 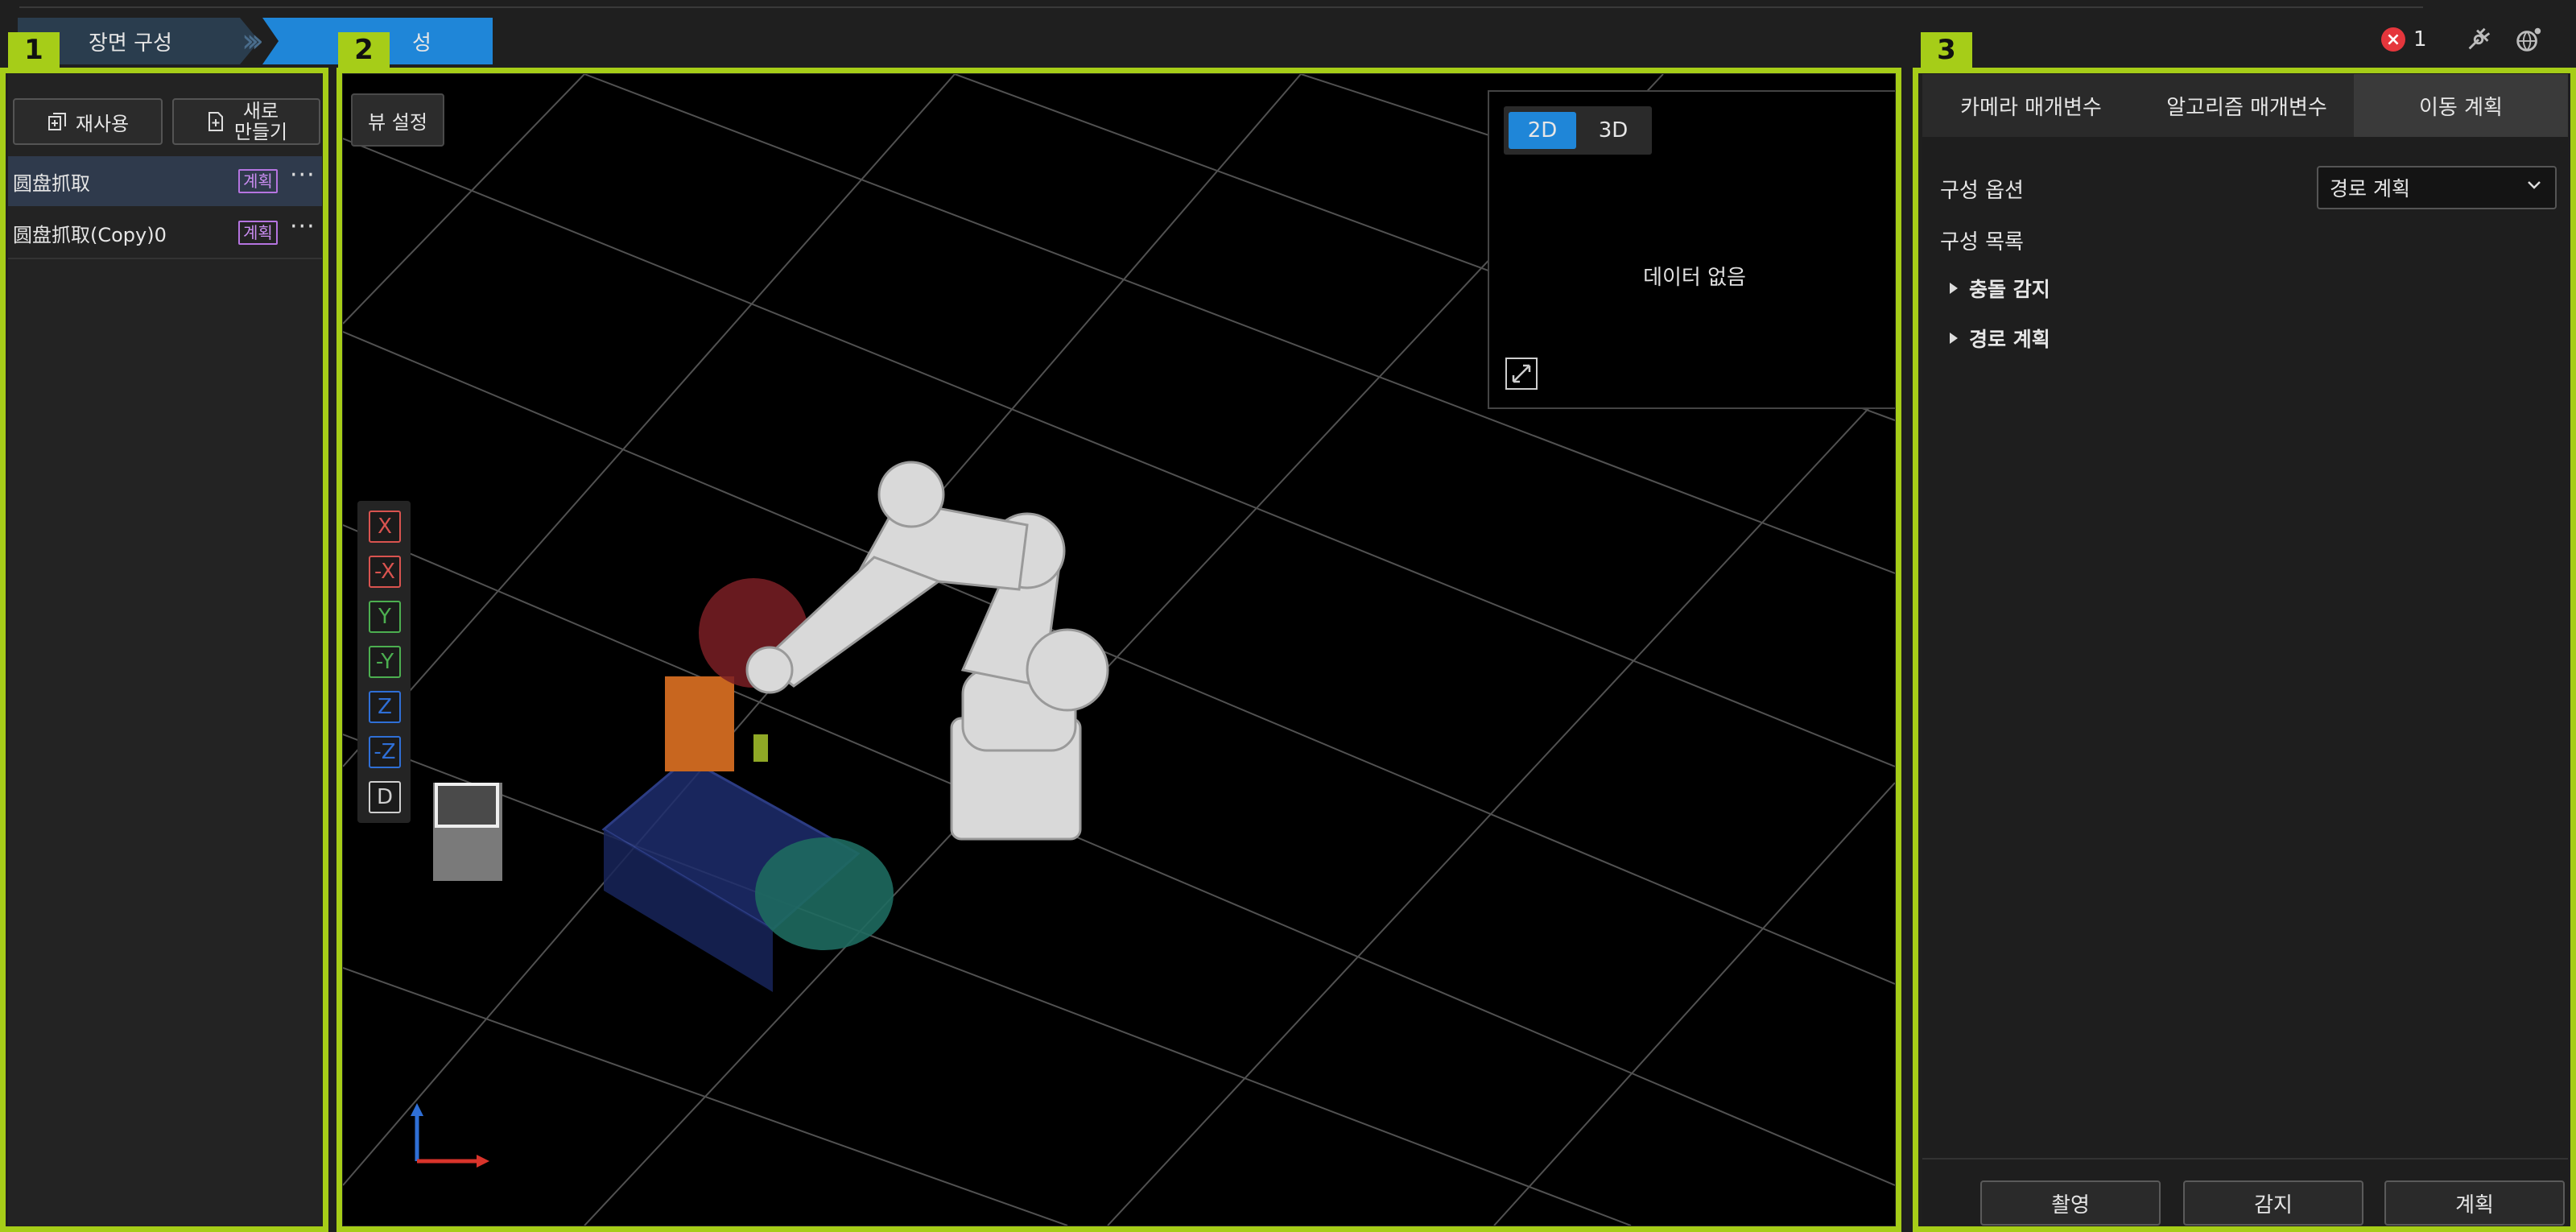 What do you see at coordinates (34, 50) in the screenshot?
I see `region-1-tag: 1` at bounding box center [34, 50].